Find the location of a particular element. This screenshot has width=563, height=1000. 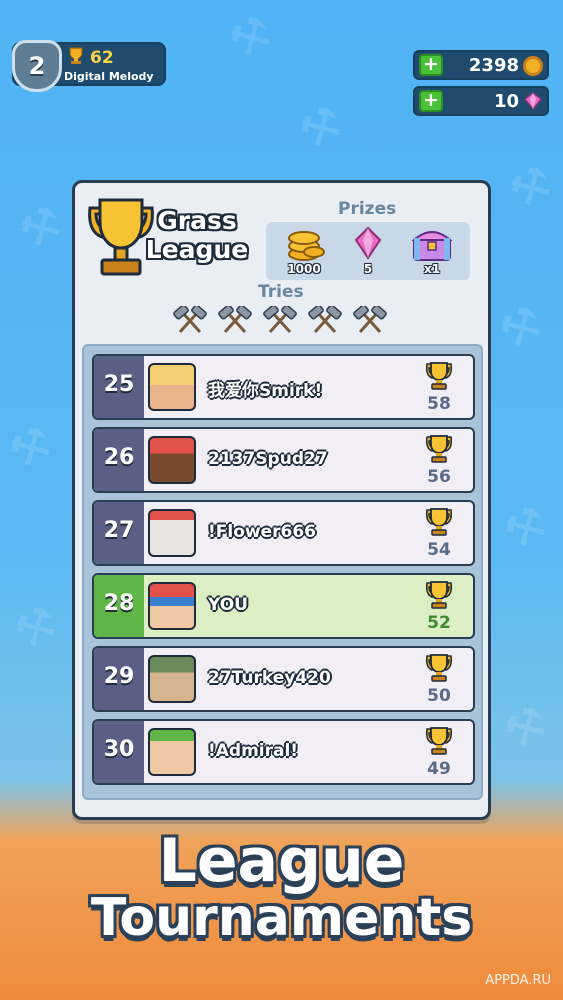

rank-number: 25 is located at coordinates (119, 384).